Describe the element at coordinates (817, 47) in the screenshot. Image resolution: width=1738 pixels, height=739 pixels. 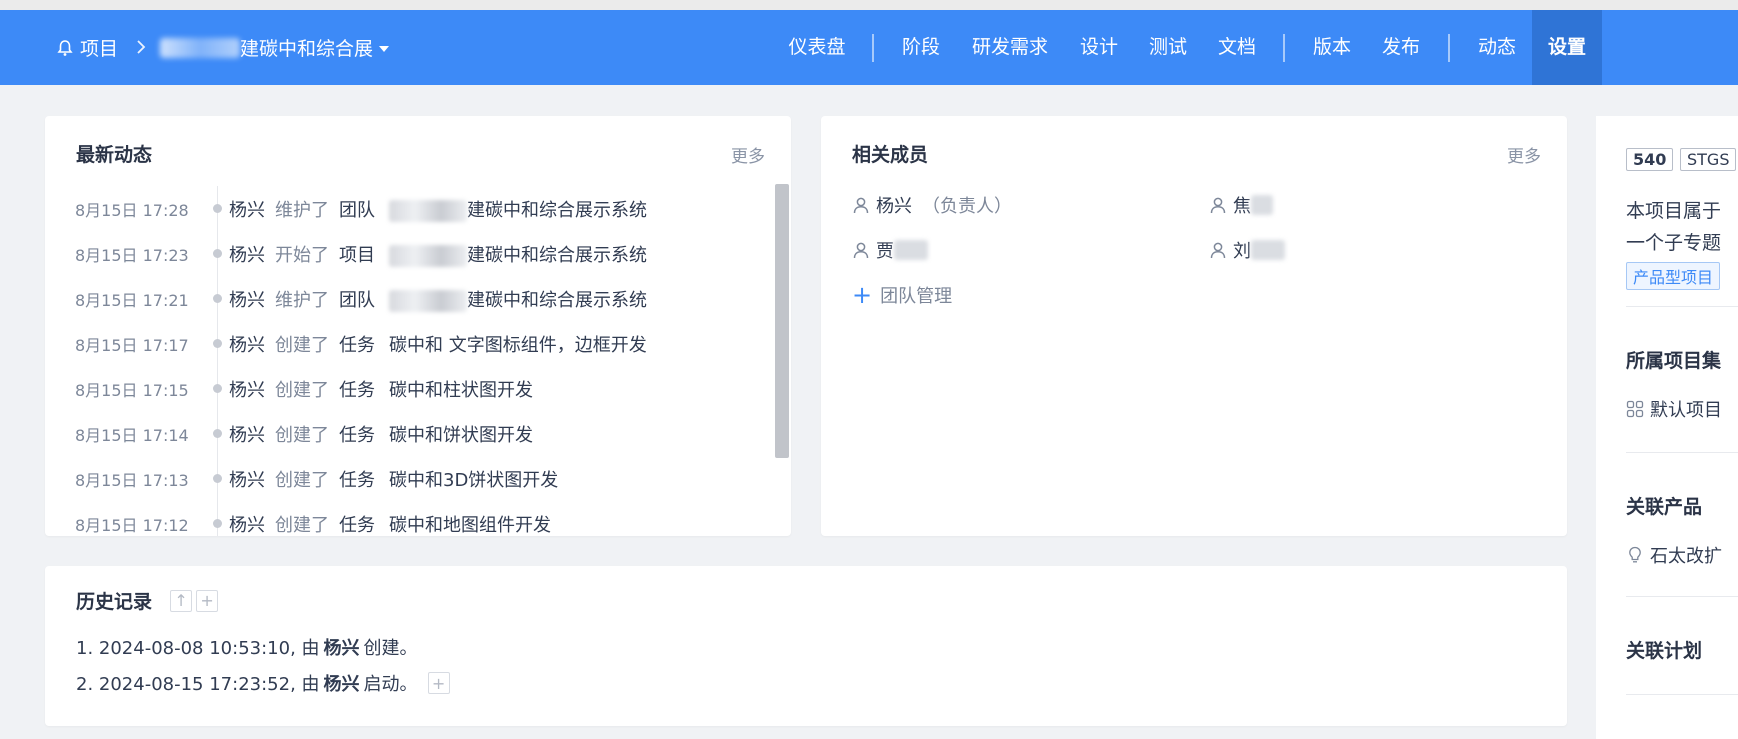
I see `nav-dashboard: 仪表盘` at that location.